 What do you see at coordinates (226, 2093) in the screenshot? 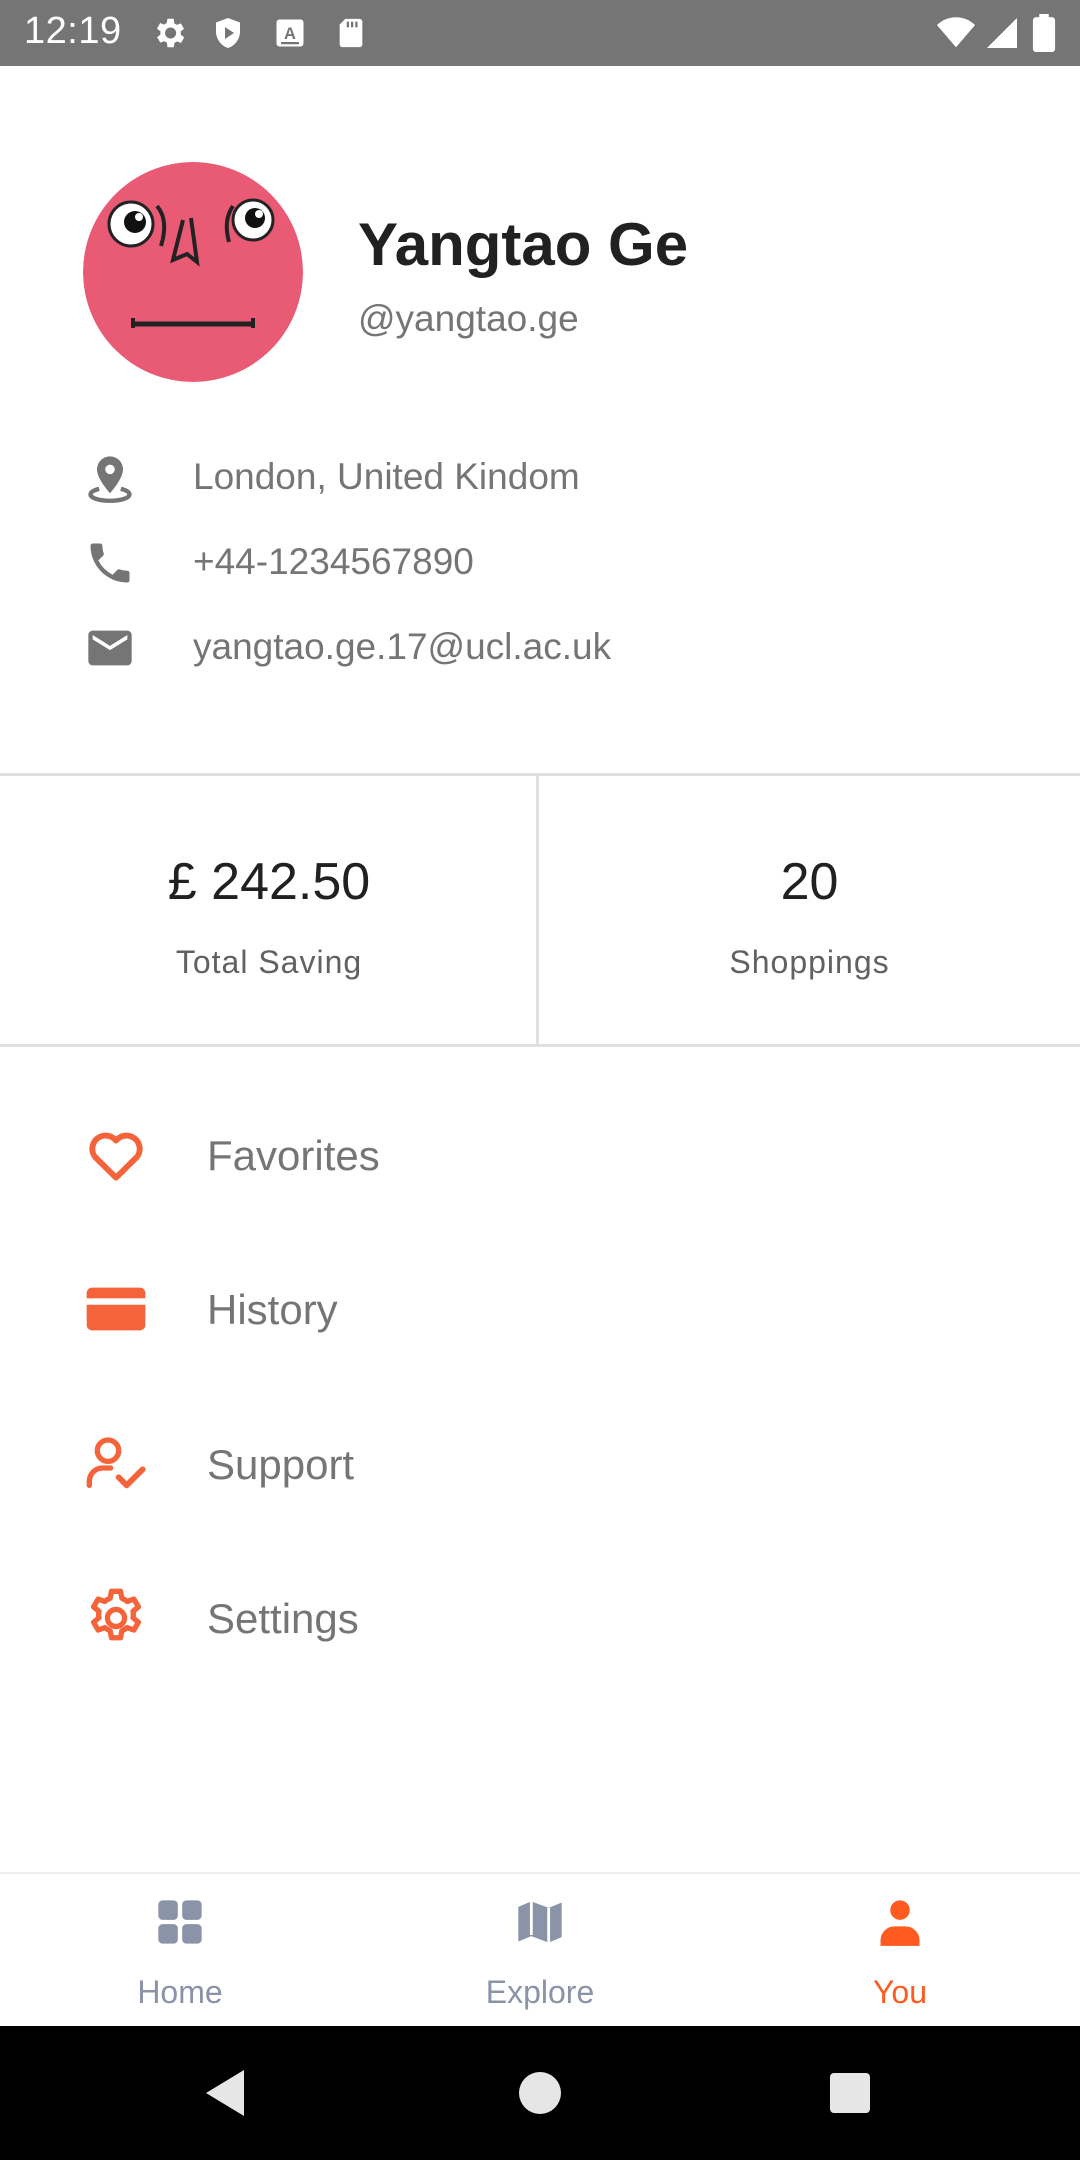
I see `back-icon` at bounding box center [226, 2093].